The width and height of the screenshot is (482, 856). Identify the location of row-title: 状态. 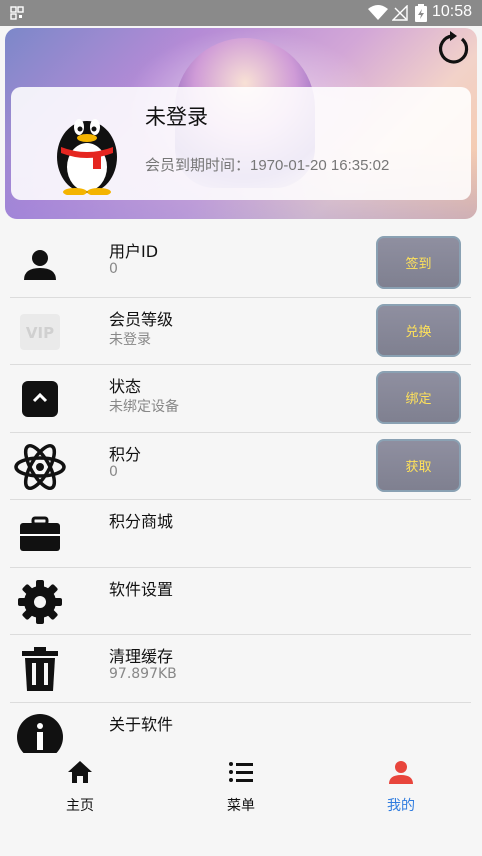
(125, 386).